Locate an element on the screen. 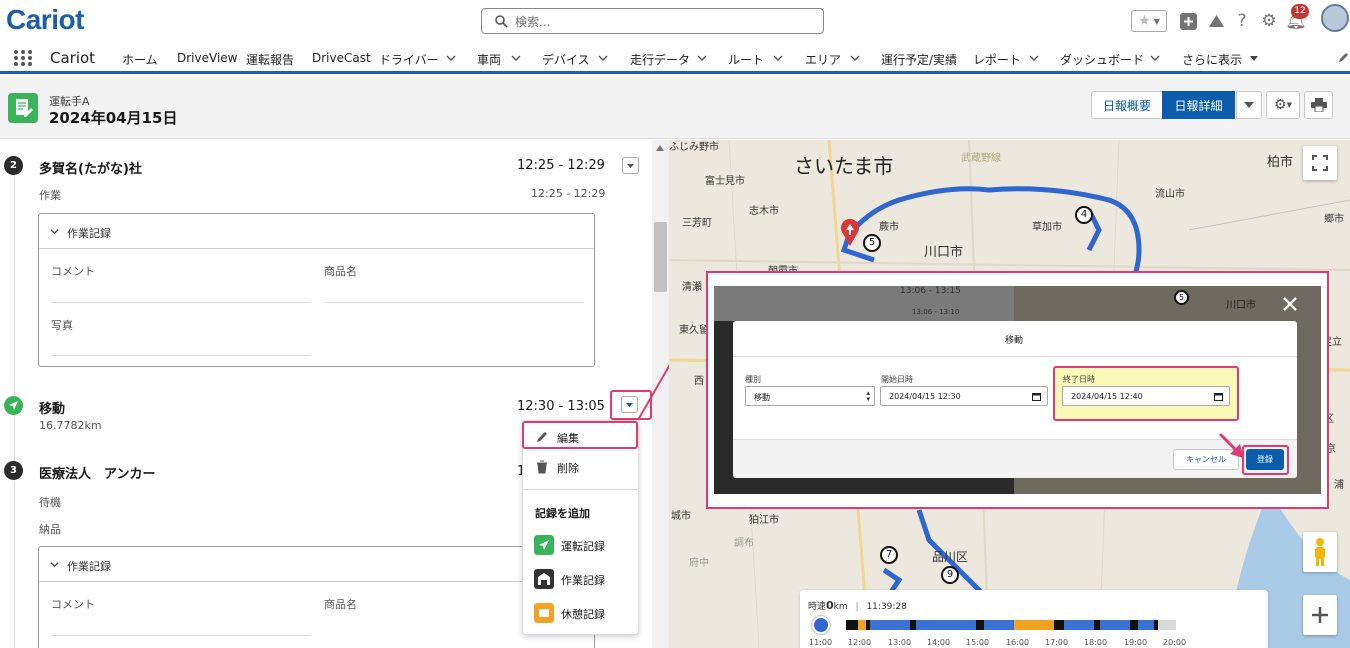 Image resolution: width=1350 pixels, height=648 pixels. nav-item-driveview: DriveView is located at coordinates (207, 58).